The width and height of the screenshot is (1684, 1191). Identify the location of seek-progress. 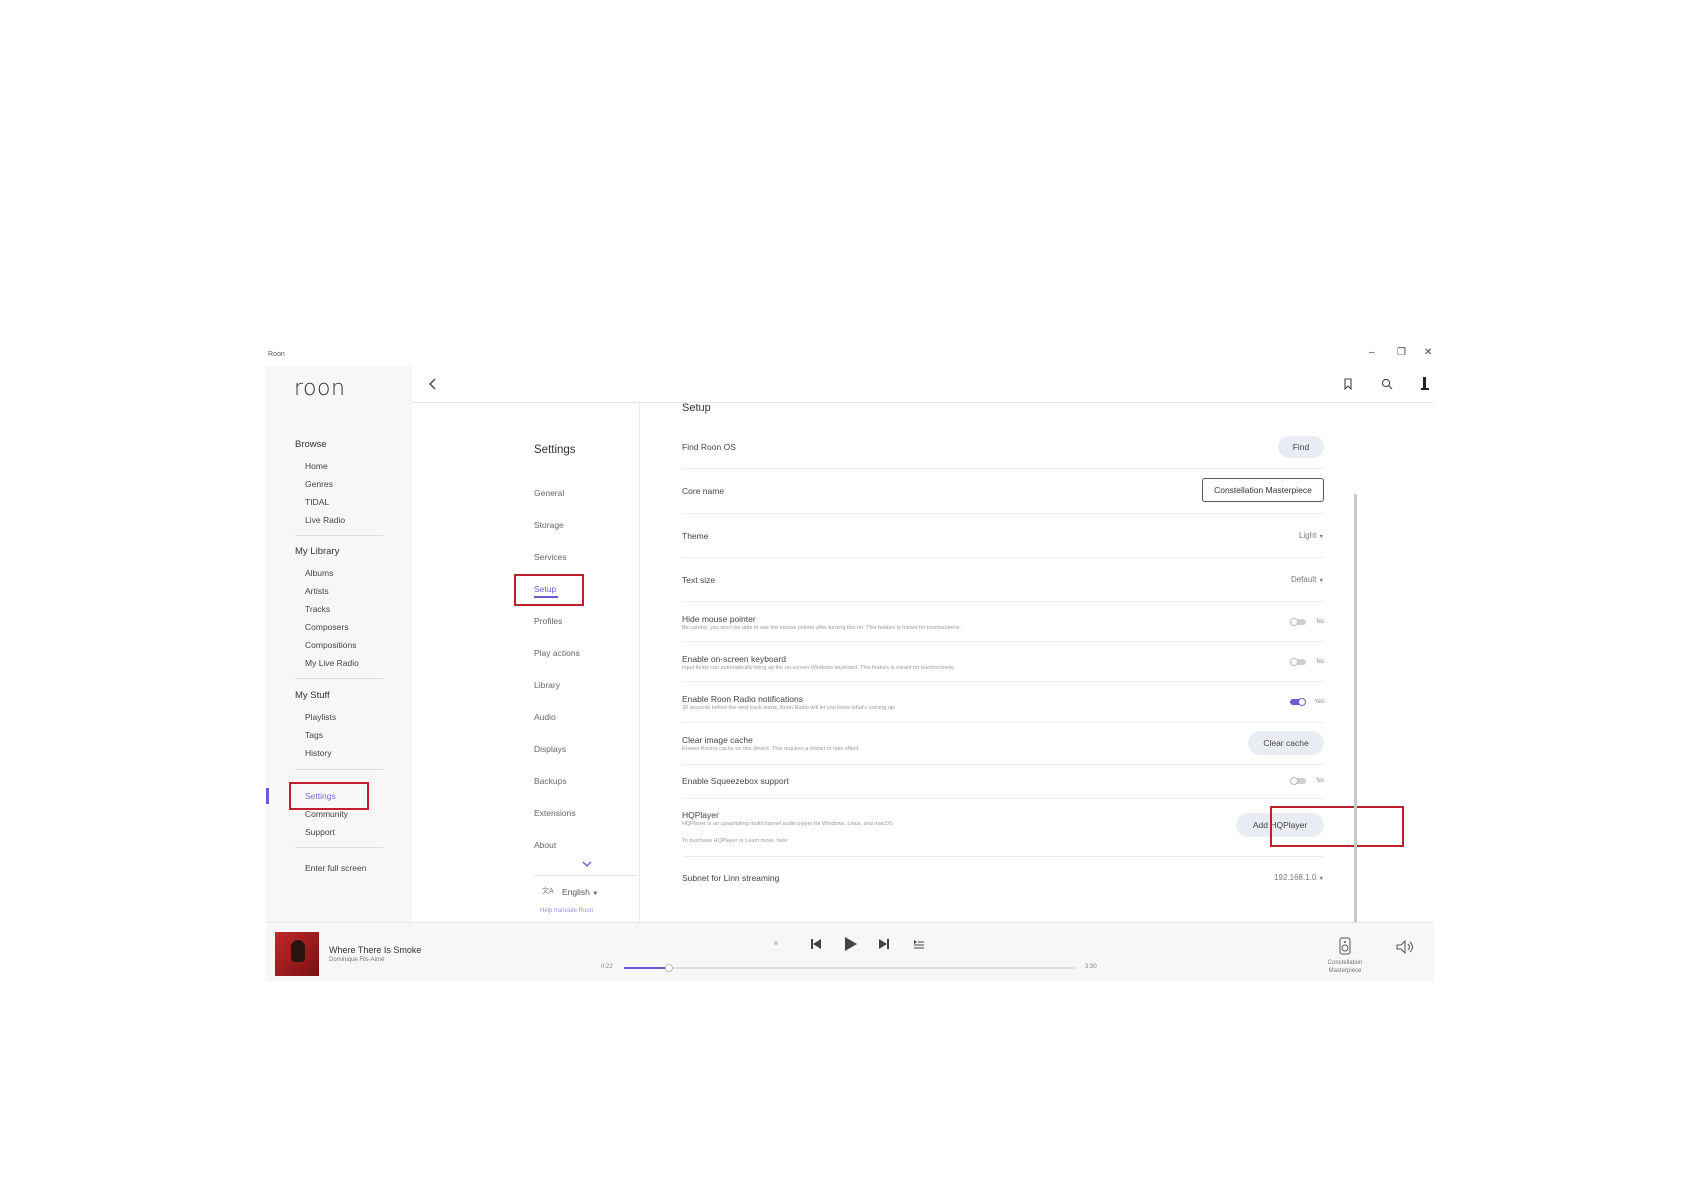
(647, 968).